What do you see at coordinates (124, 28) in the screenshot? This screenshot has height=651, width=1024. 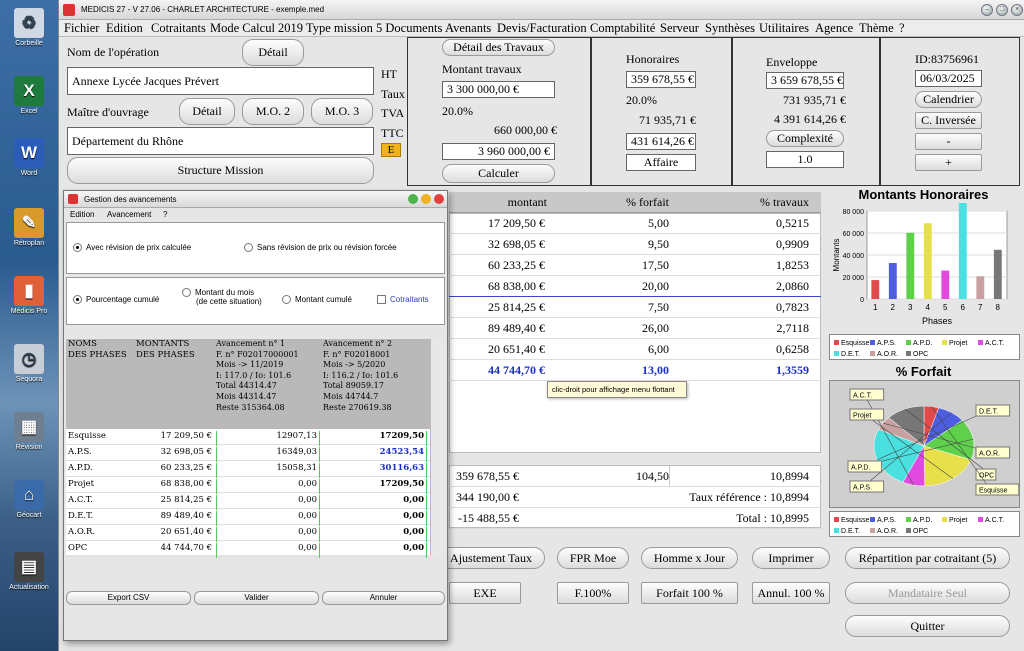 I see `menu-edition: Edition` at bounding box center [124, 28].